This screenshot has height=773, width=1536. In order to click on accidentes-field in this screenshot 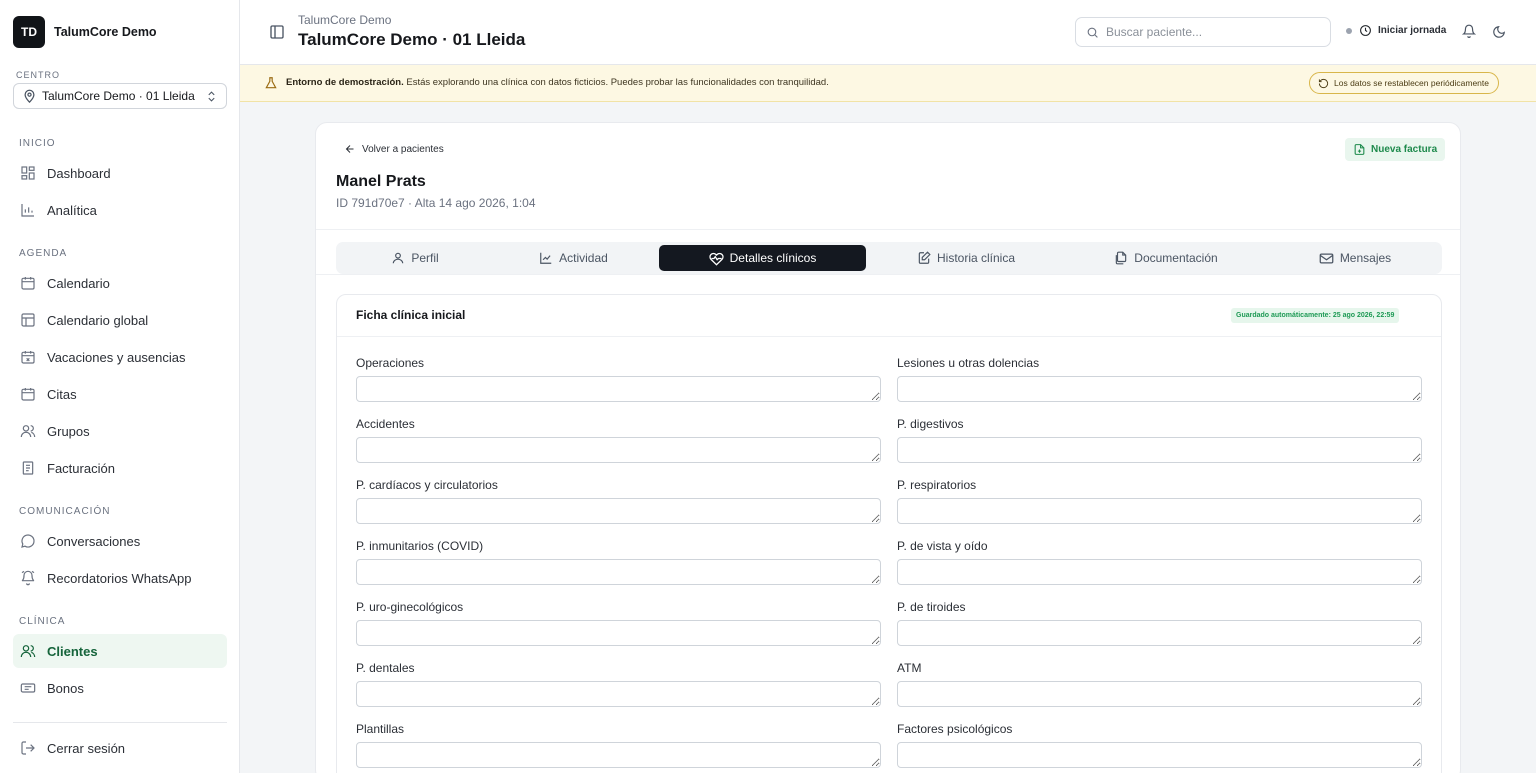, I will do `click(618, 450)`.